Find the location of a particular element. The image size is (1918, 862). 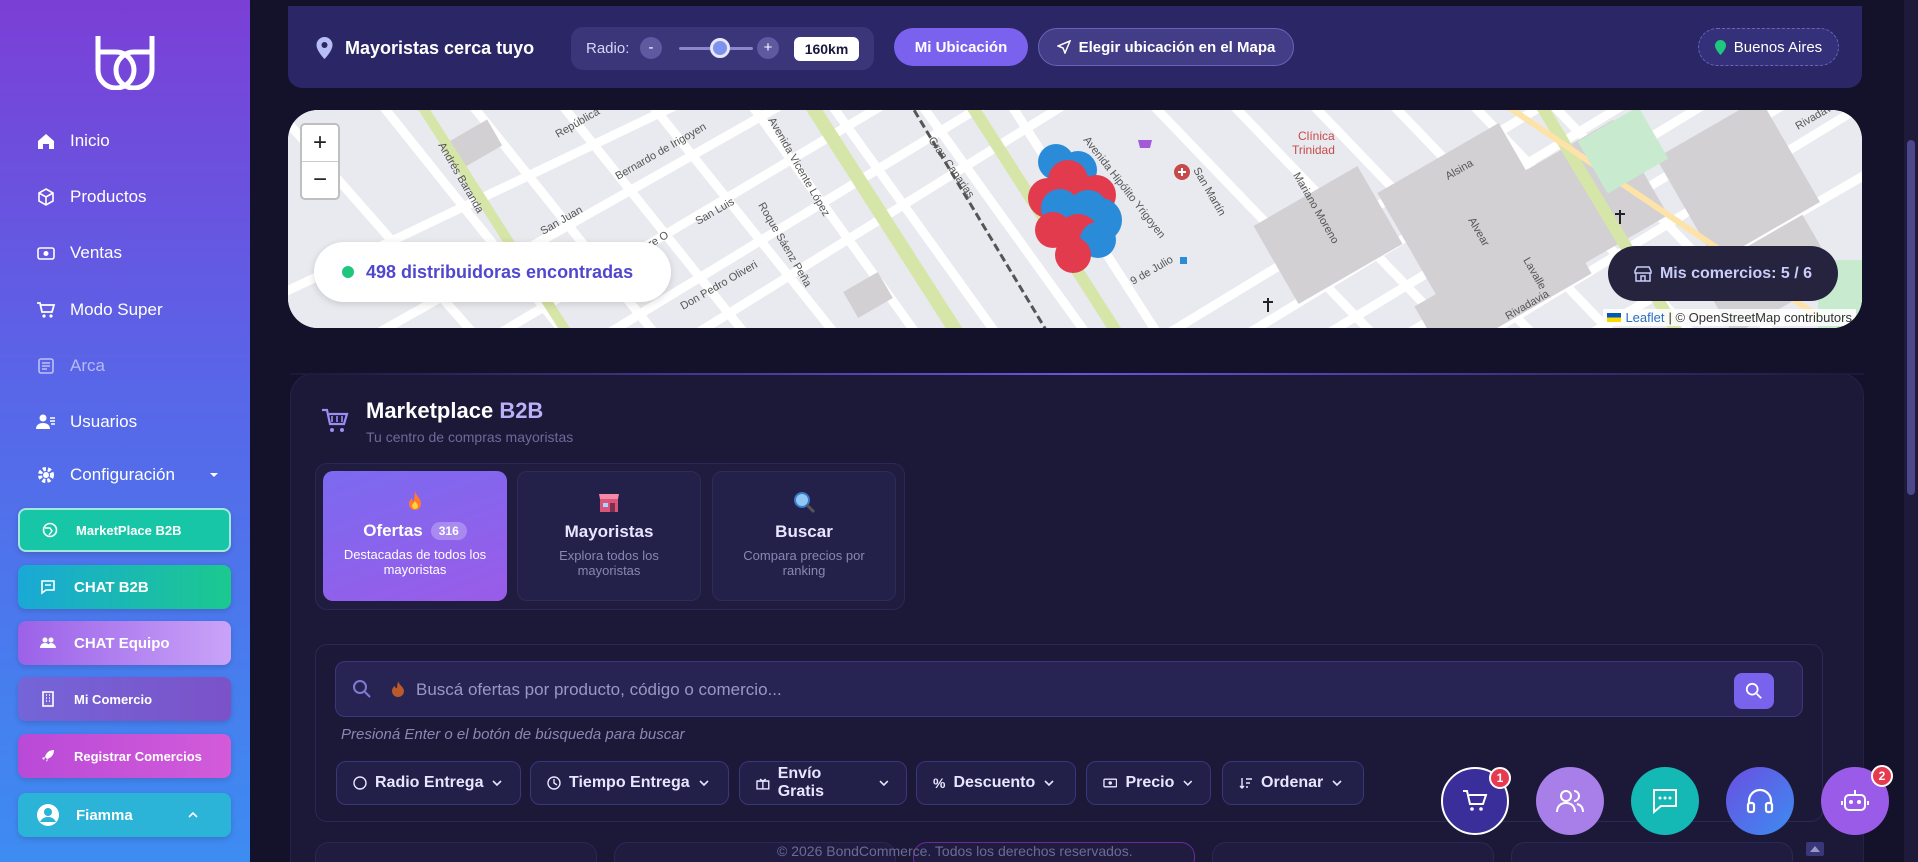

headphones-icon is located at coordinates (1760, 801).